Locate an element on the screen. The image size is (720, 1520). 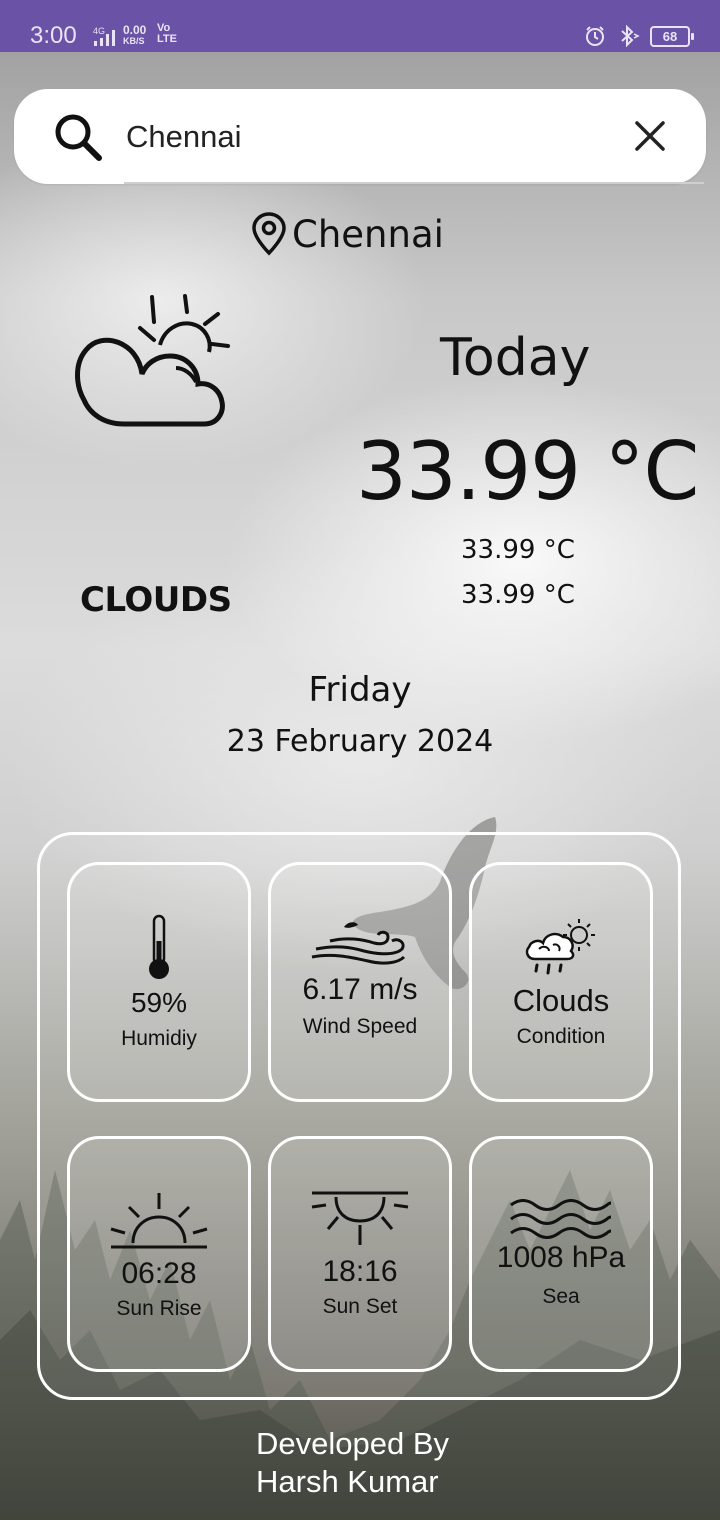
wind-card: 6.17 m/s Wind Speed is located at coordinates (360, 982).